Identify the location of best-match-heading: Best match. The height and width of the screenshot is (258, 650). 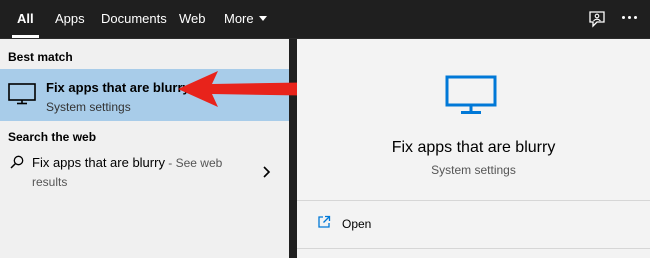
(40, 57).